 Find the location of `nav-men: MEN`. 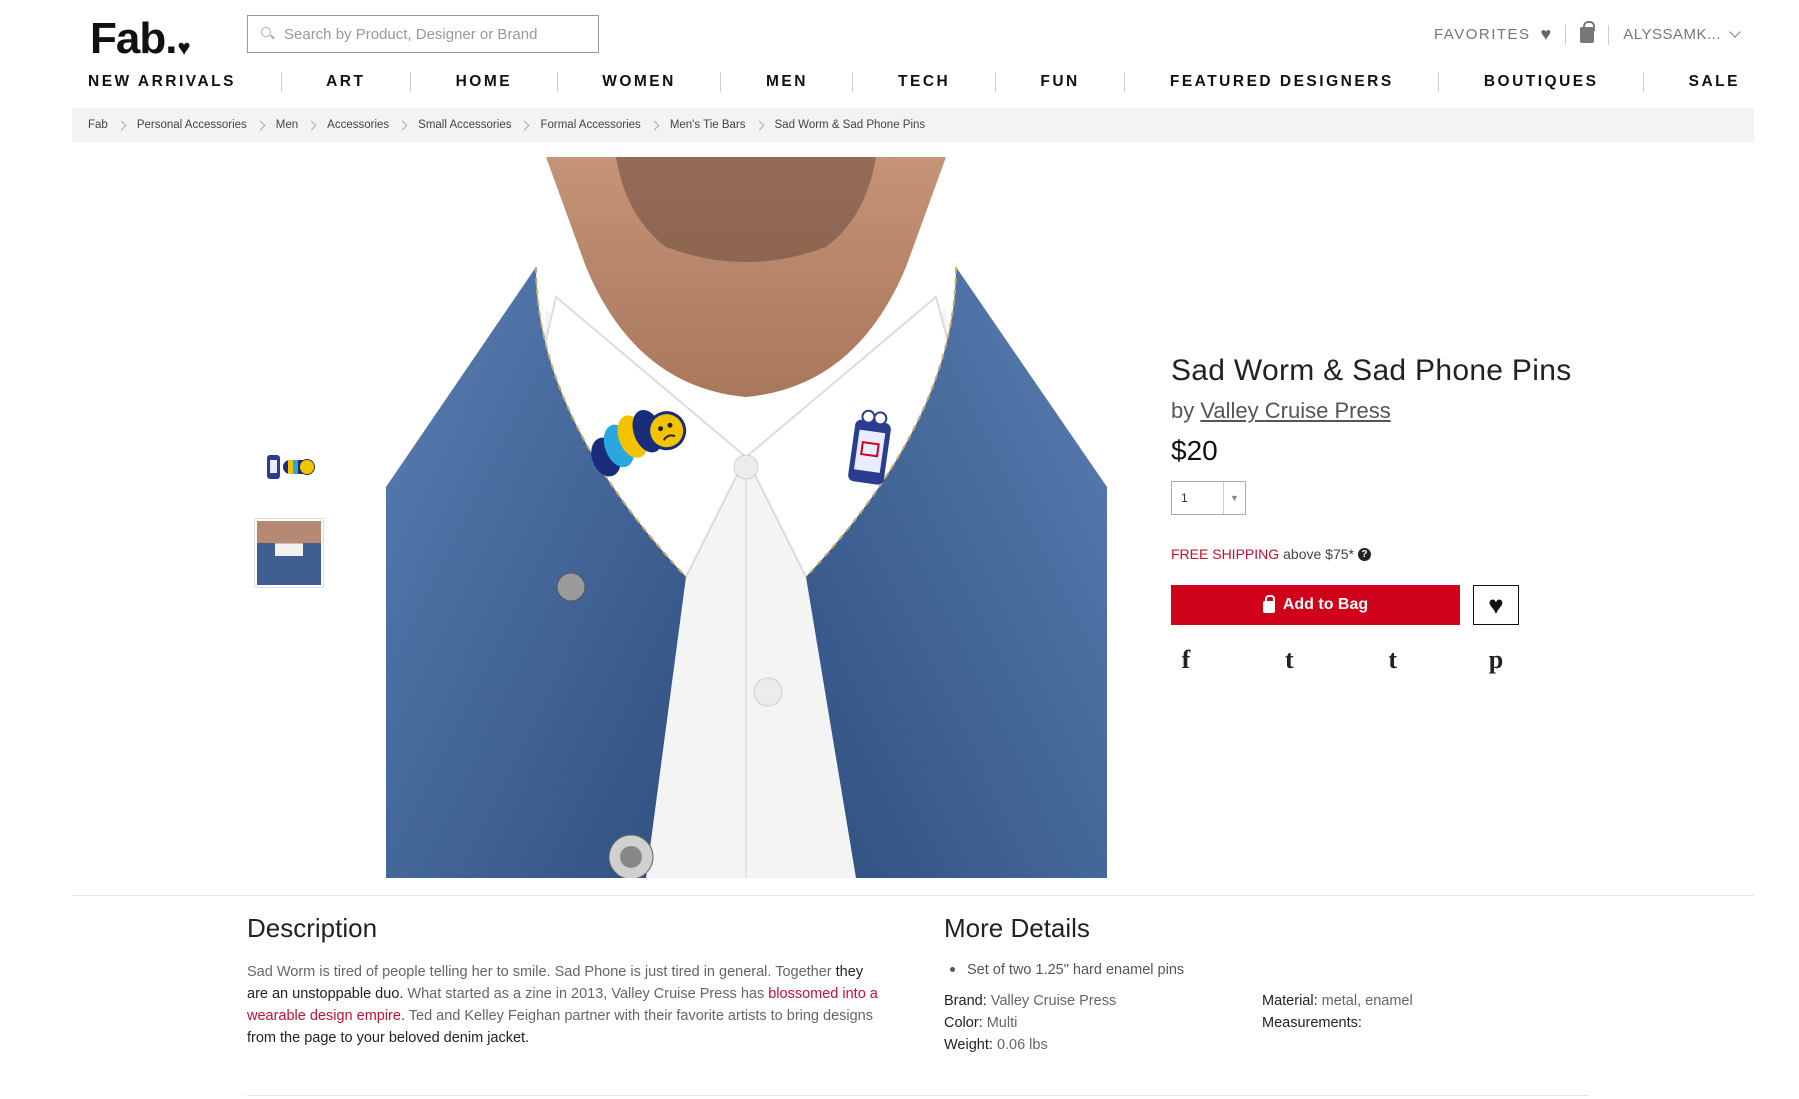

nav-men: MEN is located at coordinates (787, 82).